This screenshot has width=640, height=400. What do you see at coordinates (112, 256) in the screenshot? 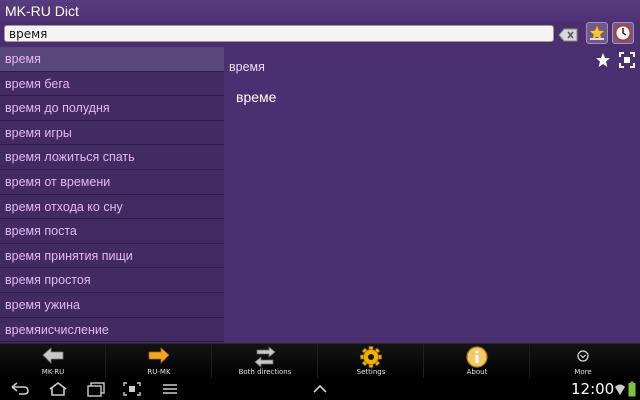
I see `word-list-item: время принятия пищи` at bounding box center [112, 256].